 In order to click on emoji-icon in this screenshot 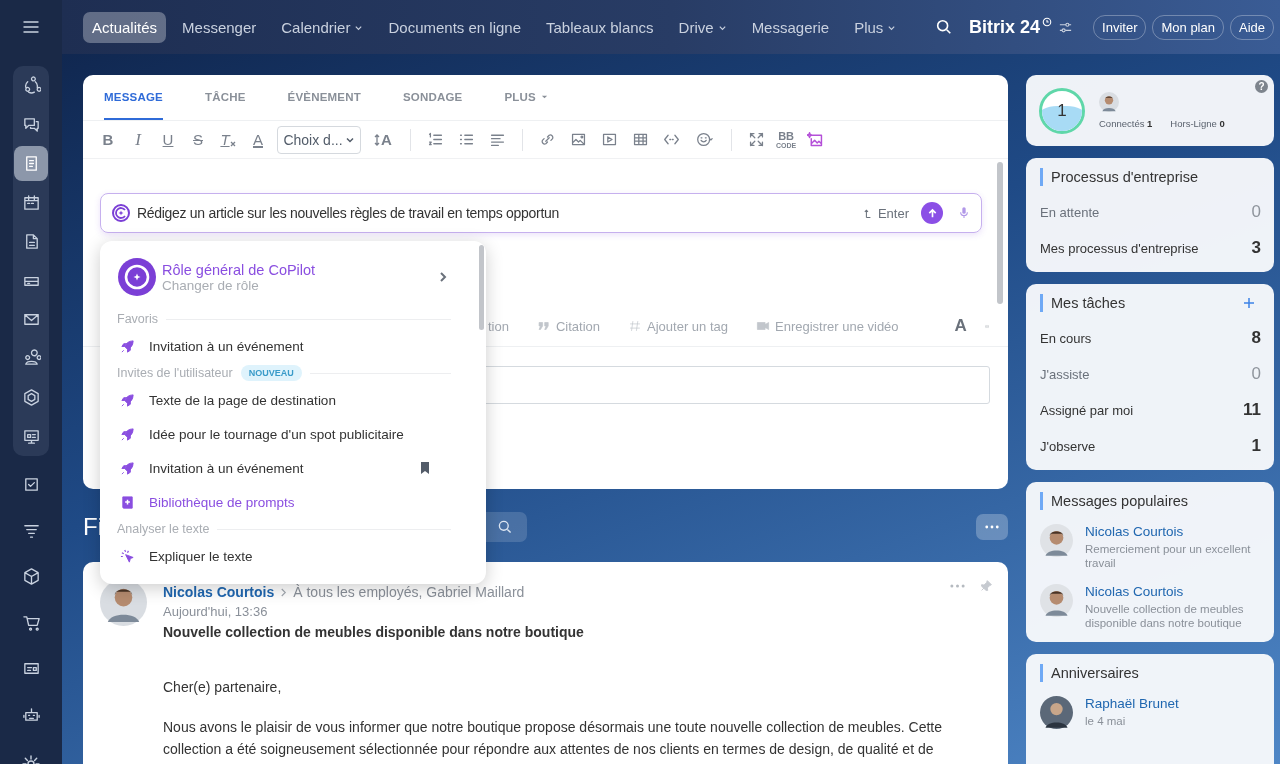, I will do `click(704, 139)`.